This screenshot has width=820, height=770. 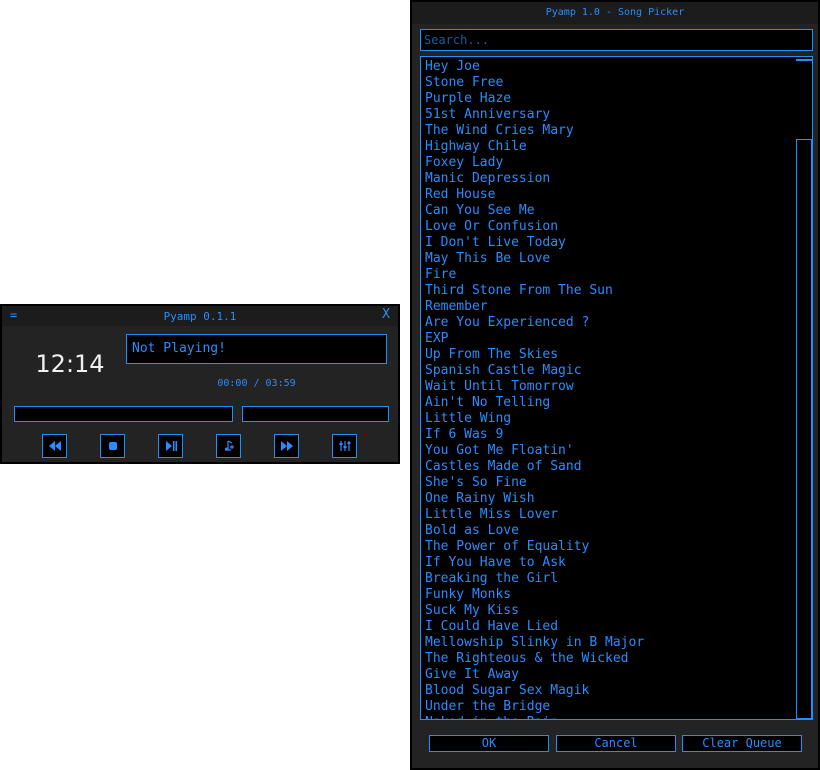 What do you see at coordinates (386, 314) in the screenshot?
I see `close-button: X` at bounding box center [386, 314].